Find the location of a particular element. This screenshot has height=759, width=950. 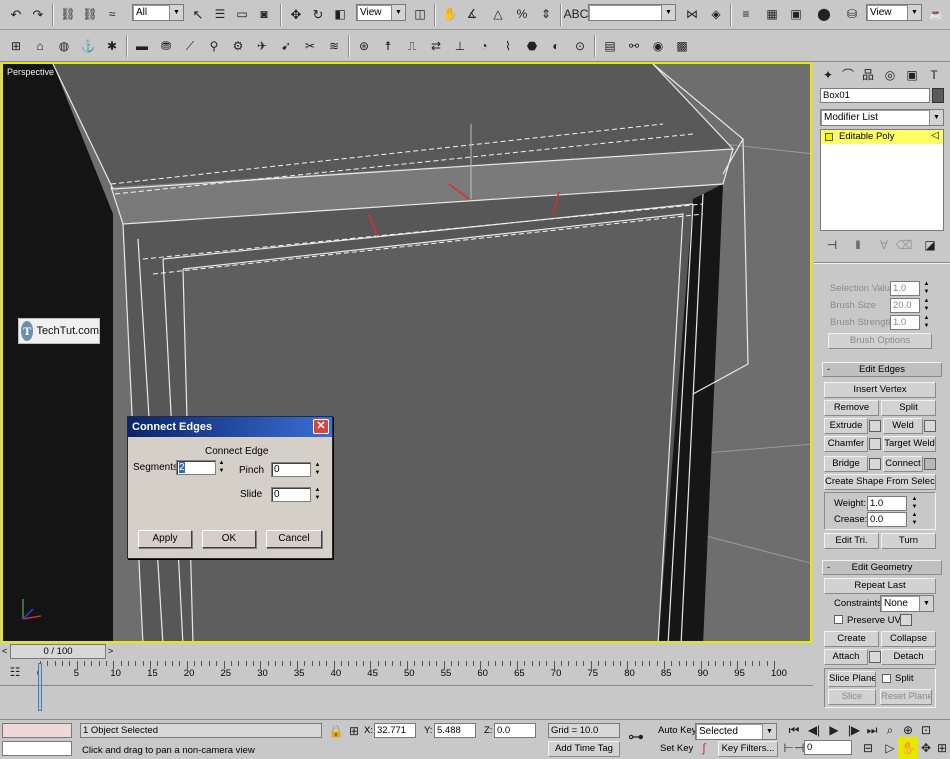

cloth-icon: ◍ is located at coordinates (64, 46).